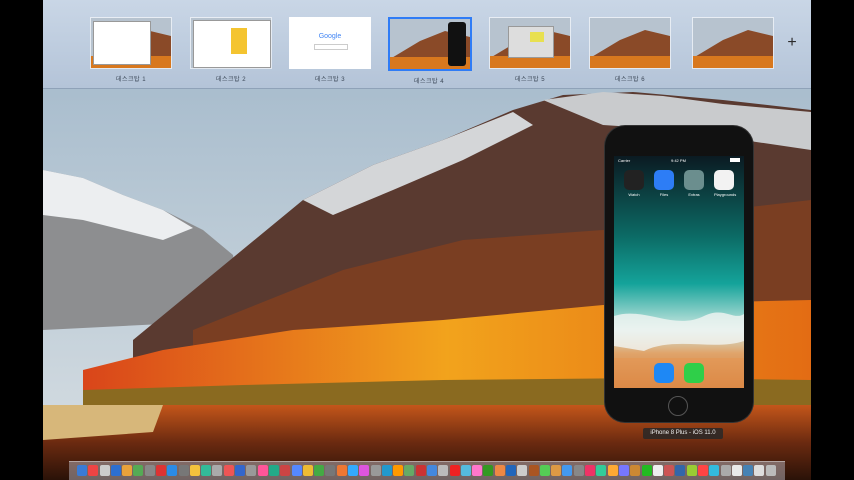 This screenshot has height=480, width=854. Describe the element at coordinates (331, 47) in the screenshot. I see `thumbnail-search-box` at that location.